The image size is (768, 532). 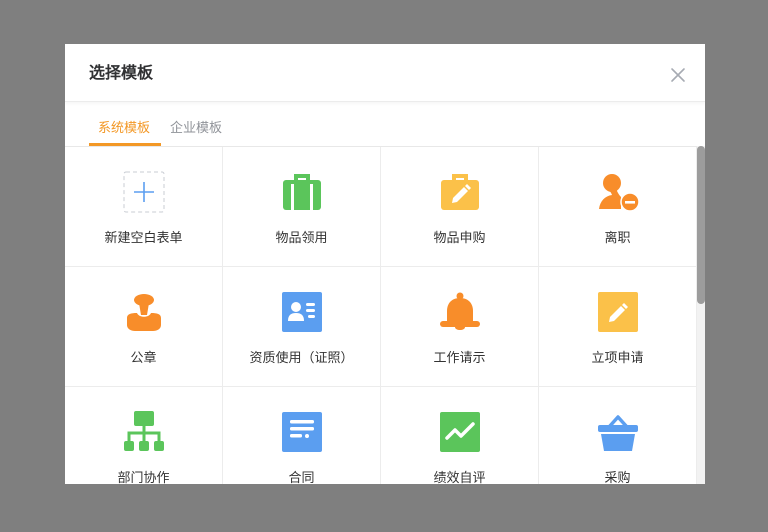 What do you see at coordinates (618, 432) in the screenshot?
I see `basket-icon` at bounding box center [618, 432].